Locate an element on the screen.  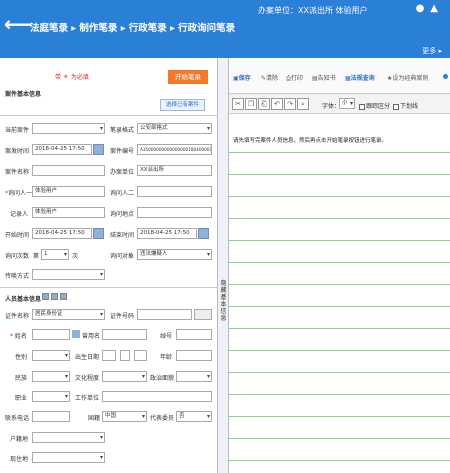
gender-label: 性别 is located at coordinates (21, 357).